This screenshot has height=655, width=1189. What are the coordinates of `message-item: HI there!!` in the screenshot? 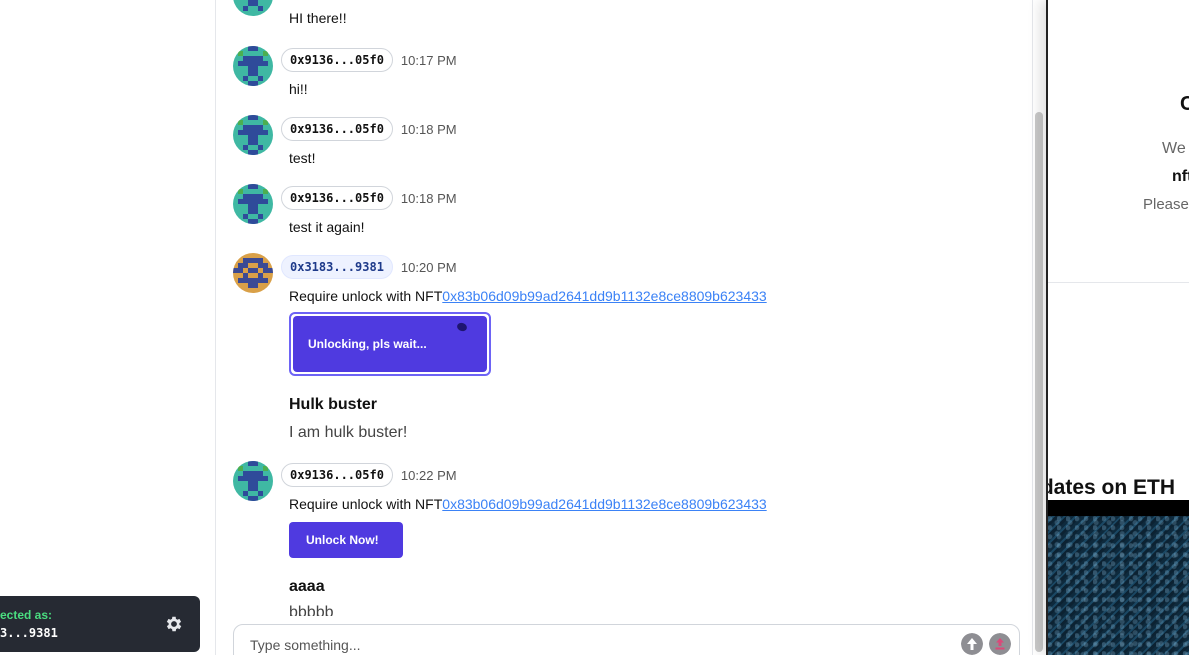 It's located at (618, 13).